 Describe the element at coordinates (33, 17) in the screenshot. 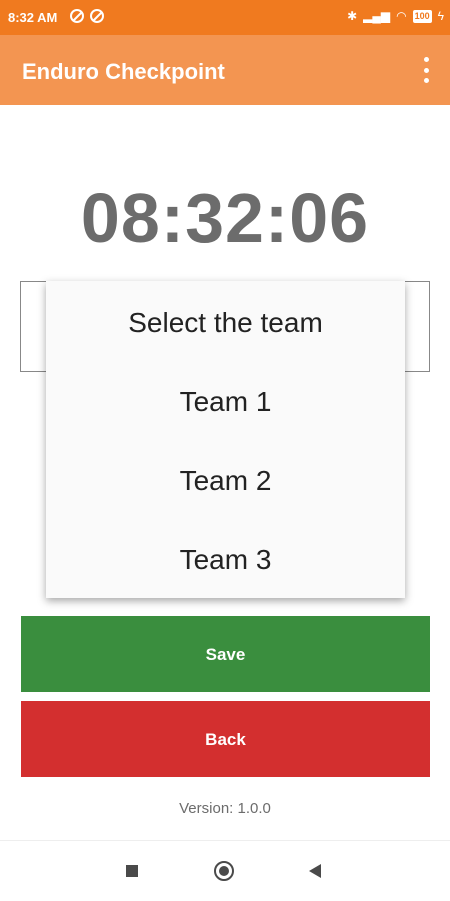

I see `status-time: 8:32 AM` at that location.